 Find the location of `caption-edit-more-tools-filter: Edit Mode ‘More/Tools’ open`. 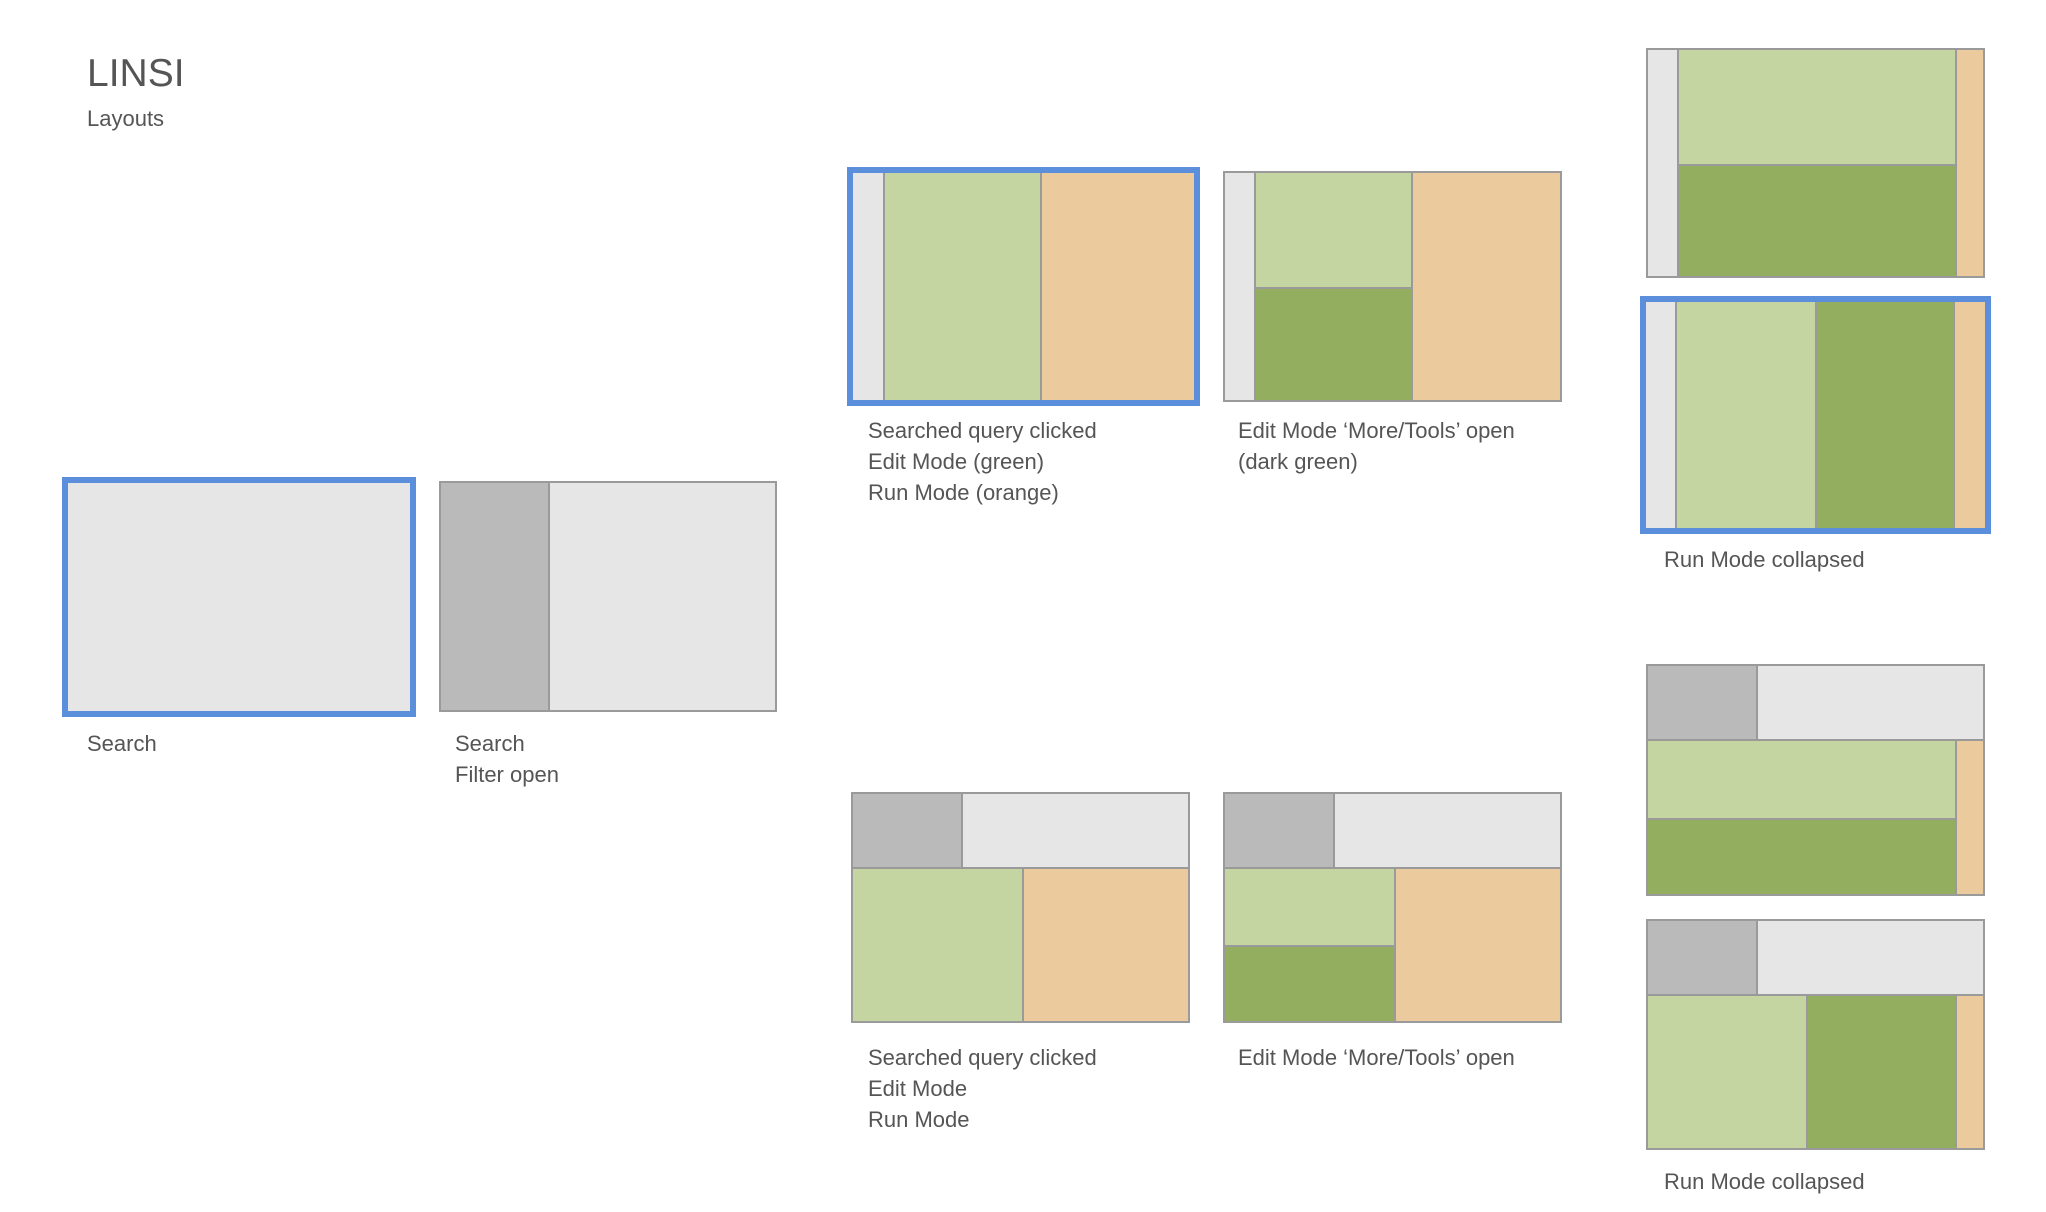

caption-edit-more-tools-filter: Edit Mode ‘More/Tools’ open is located at coordinates (1376, 1057).